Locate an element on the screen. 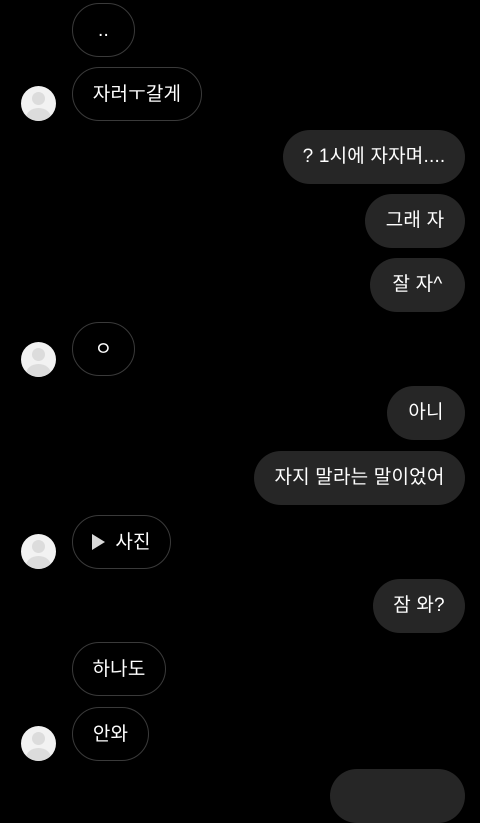  message-text: 잘 자^ is located at coordinates (417, 284).